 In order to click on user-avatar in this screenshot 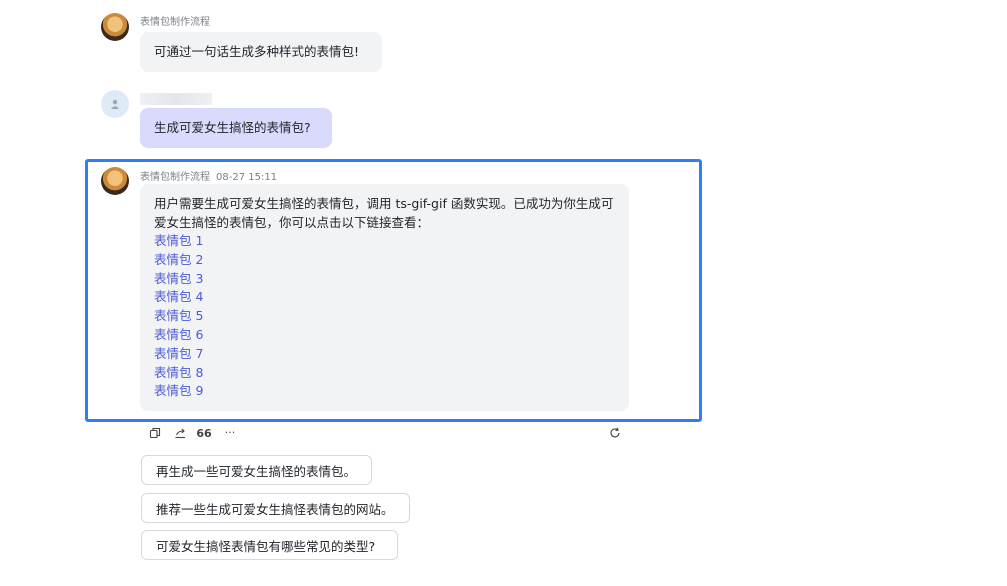, I will do `click(115, 104)`.